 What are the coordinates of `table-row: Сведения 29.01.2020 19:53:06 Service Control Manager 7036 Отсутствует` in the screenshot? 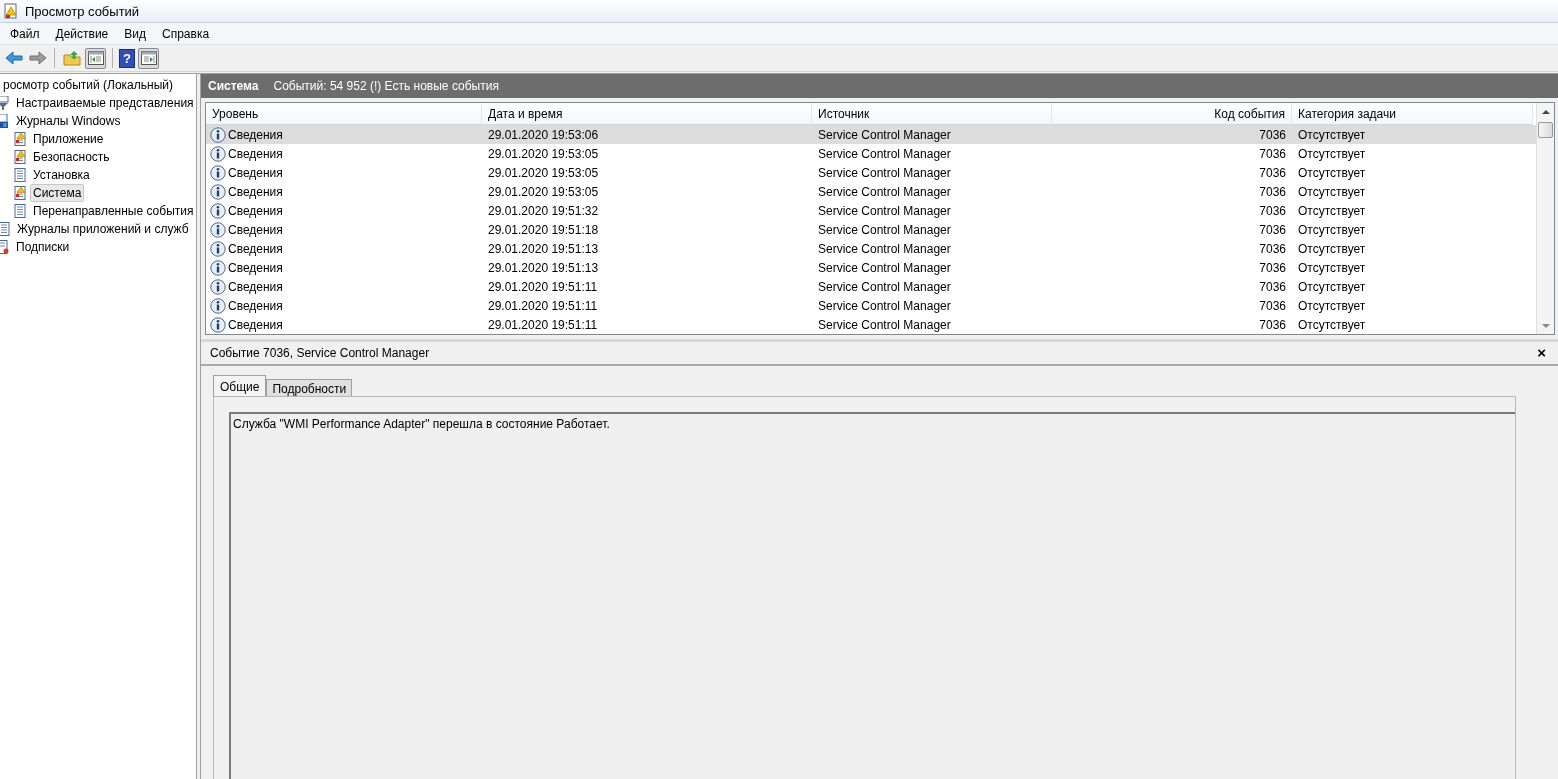 It's located at (871, 134).